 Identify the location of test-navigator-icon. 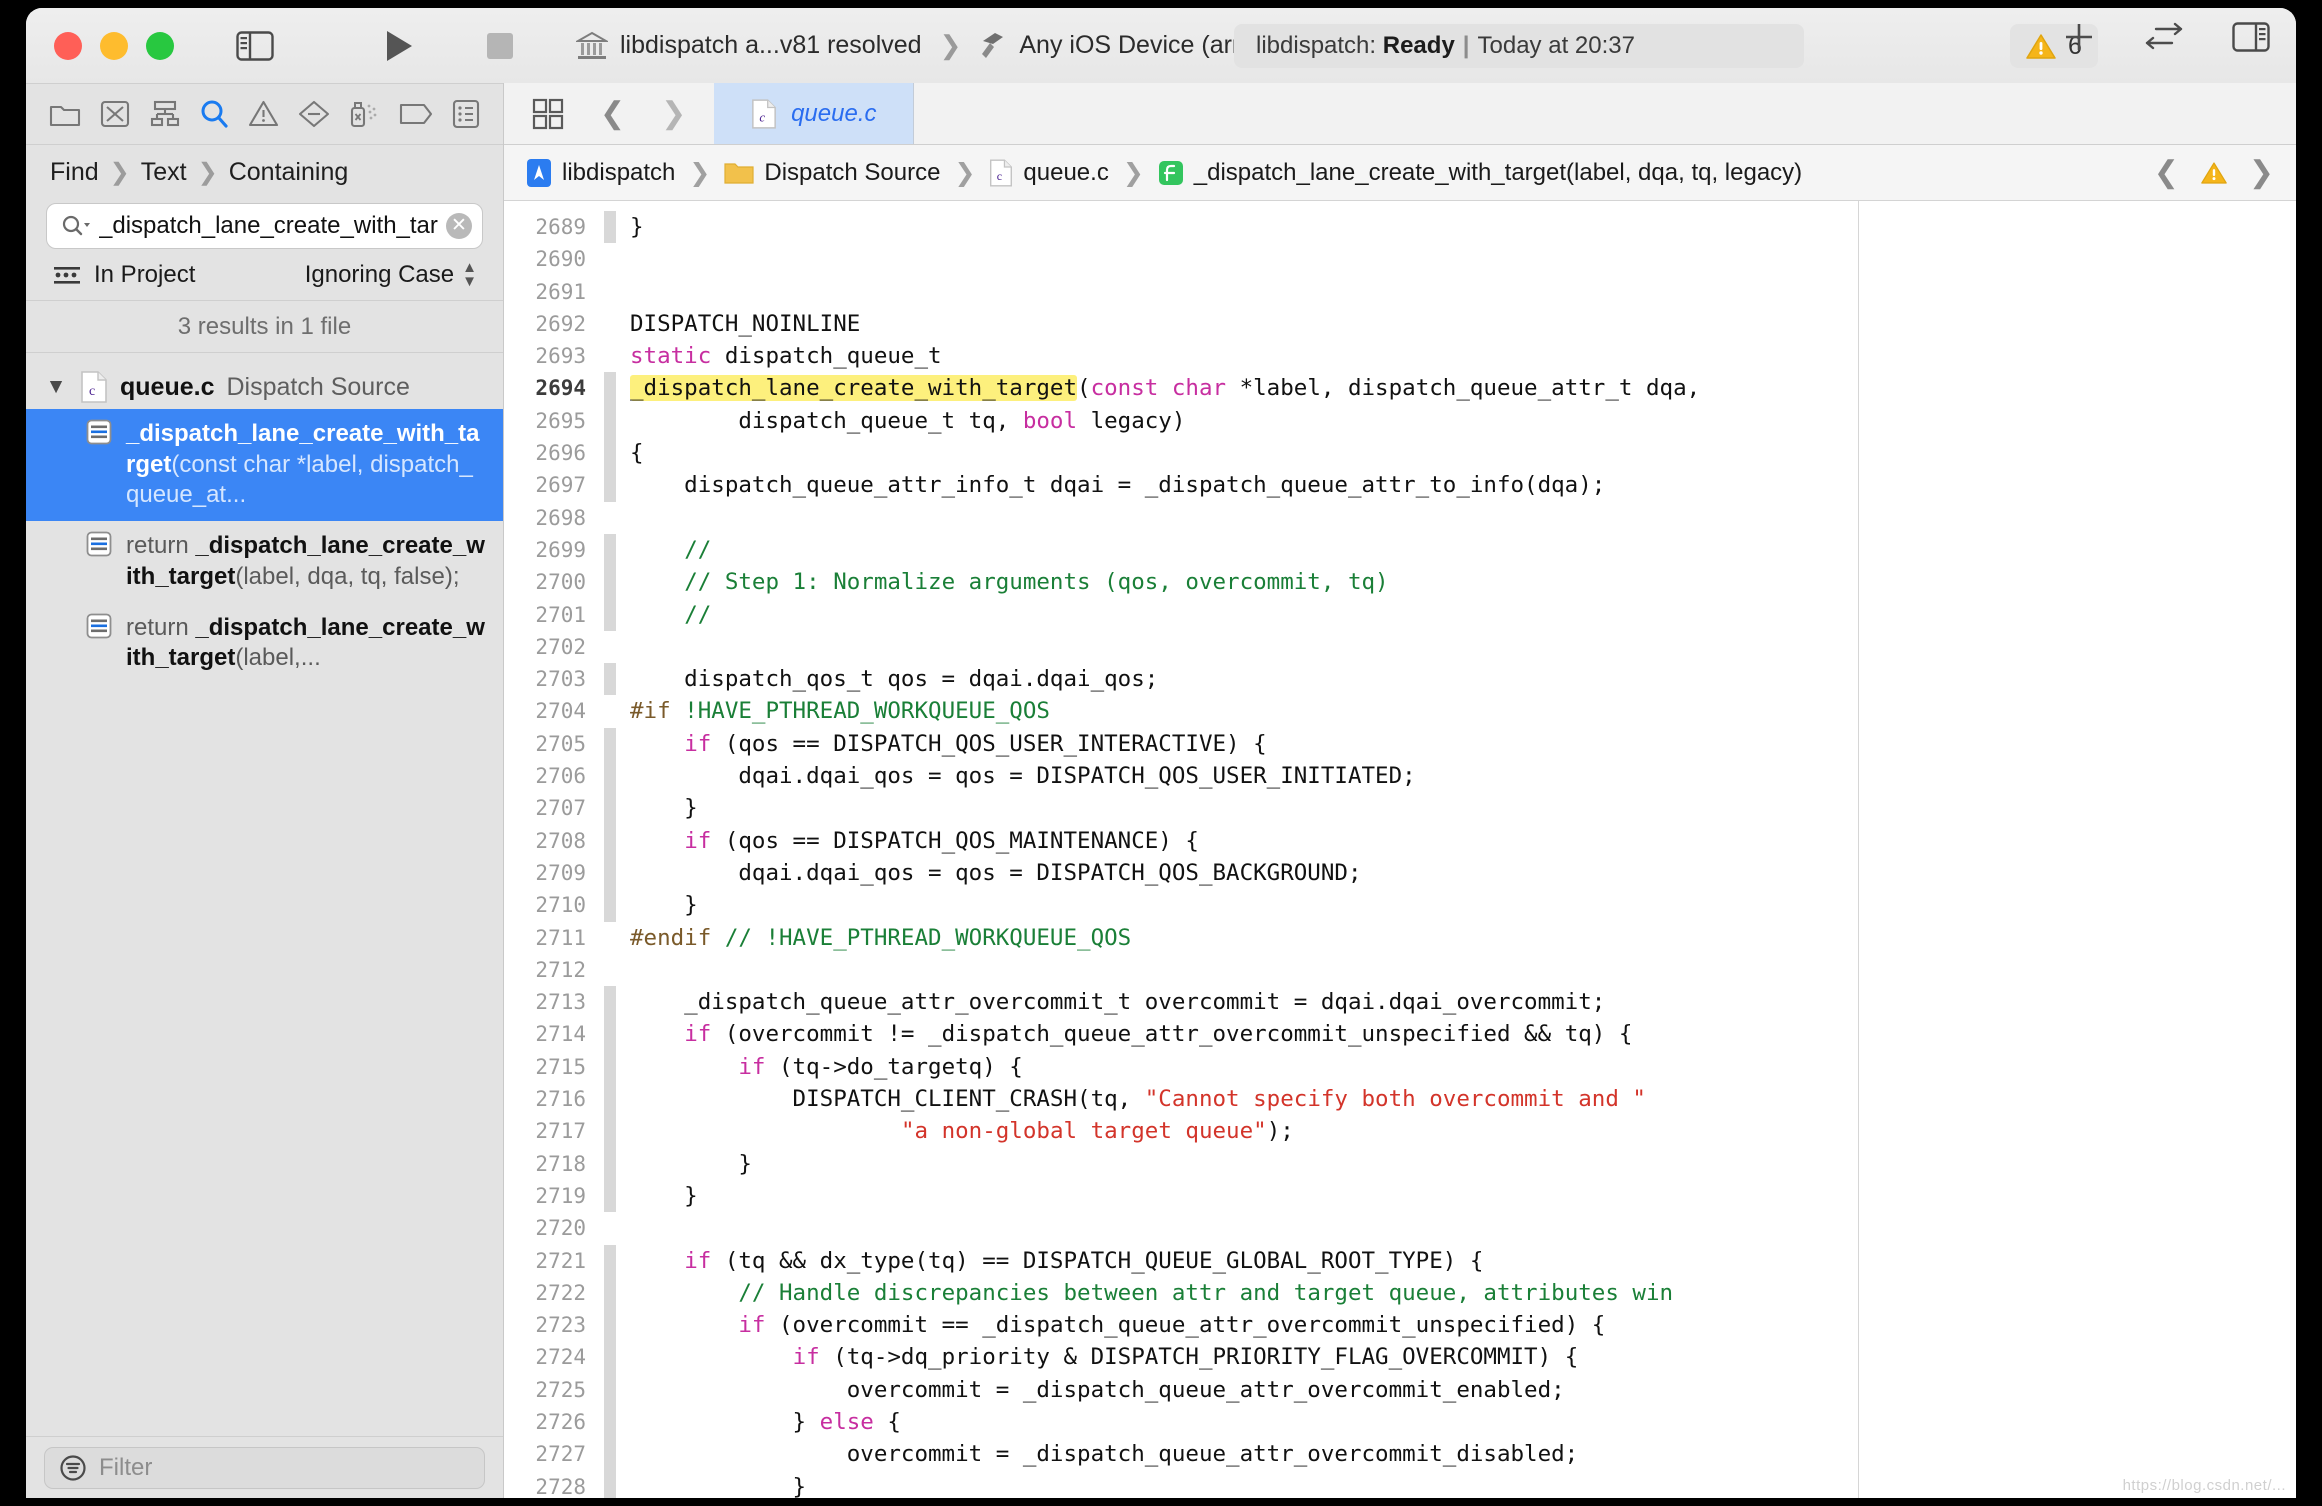
(314, 114).